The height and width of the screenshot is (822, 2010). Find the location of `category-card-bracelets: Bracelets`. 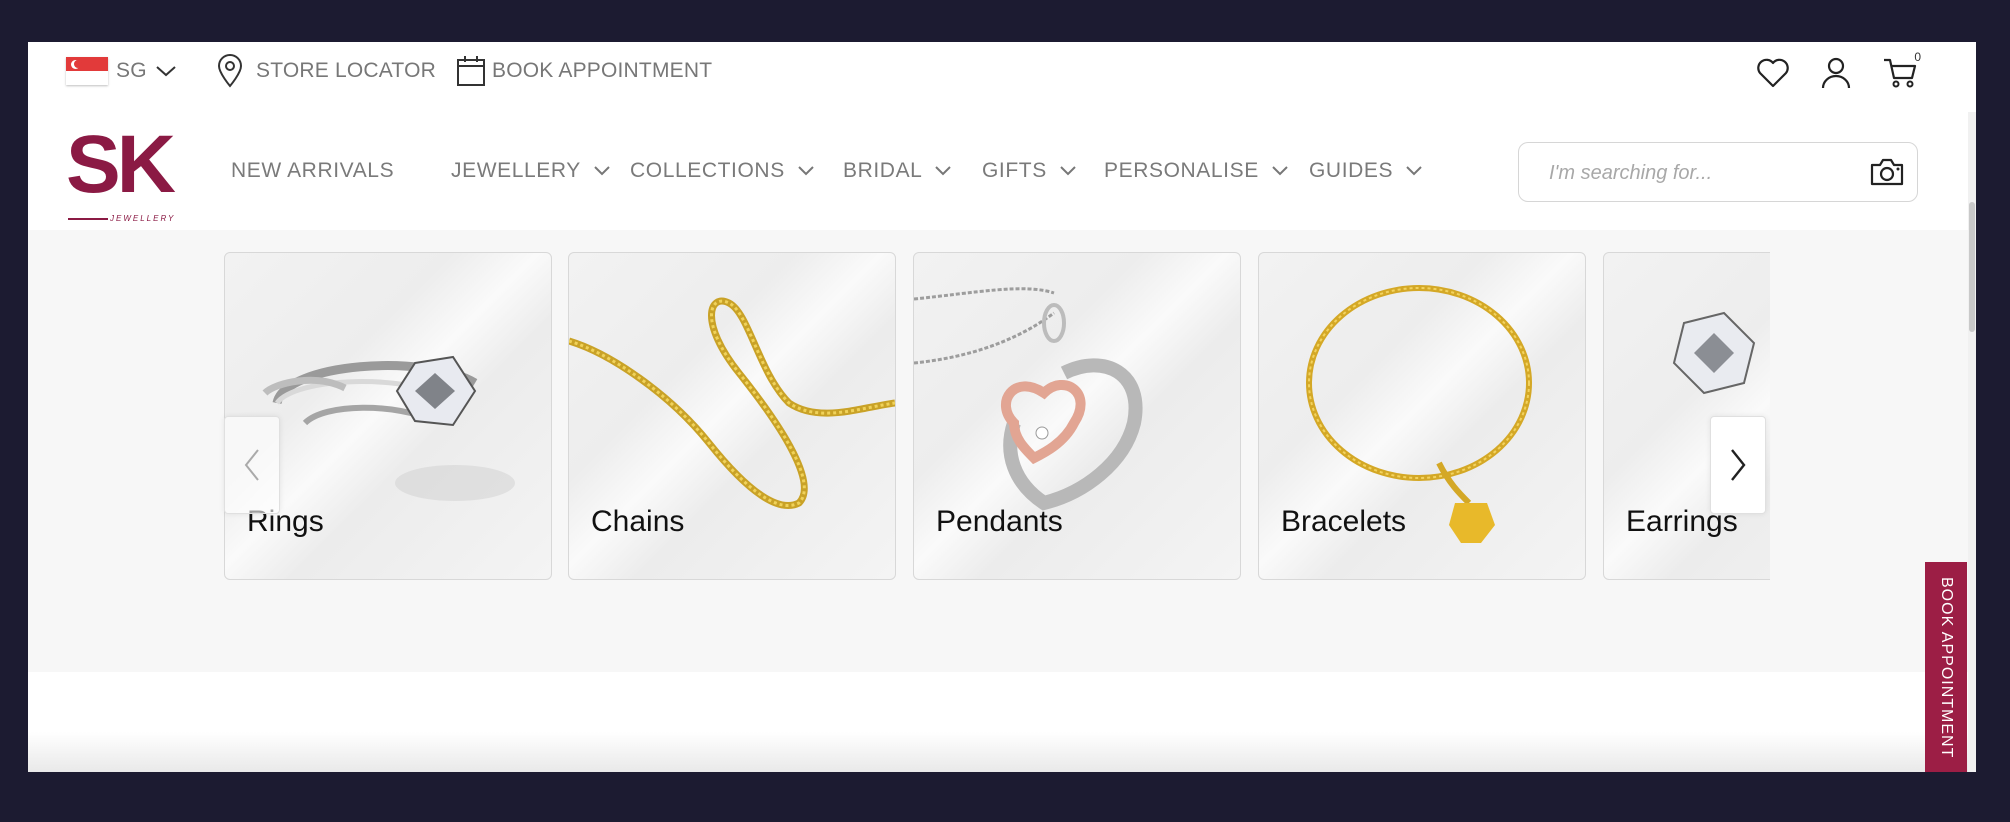

category-card-bracelets: Bracelets is located at coordinates (1422, 416).